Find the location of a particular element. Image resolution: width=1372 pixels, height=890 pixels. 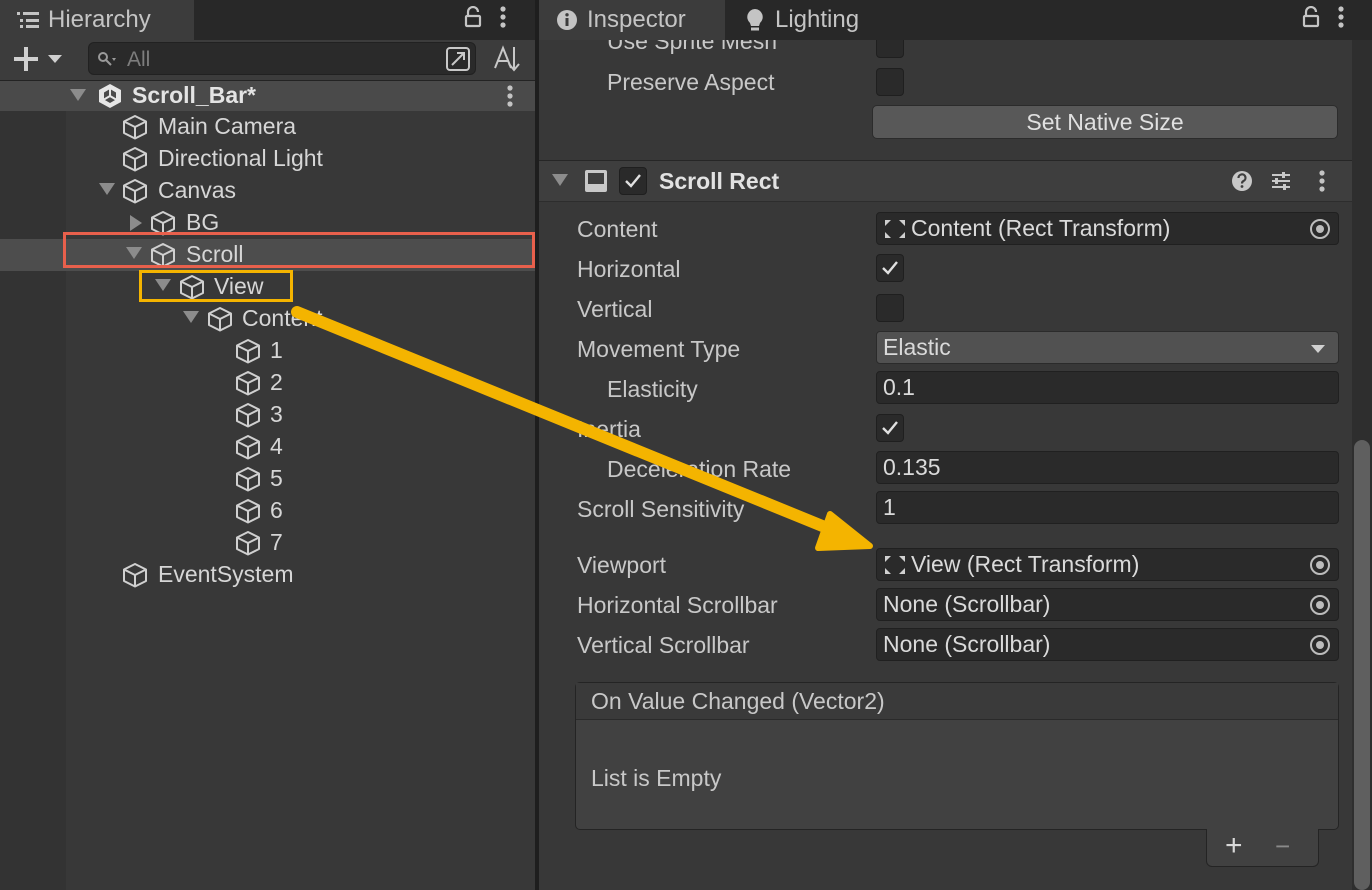

remove-listener-button: − is located at coordinates (1282, 846).